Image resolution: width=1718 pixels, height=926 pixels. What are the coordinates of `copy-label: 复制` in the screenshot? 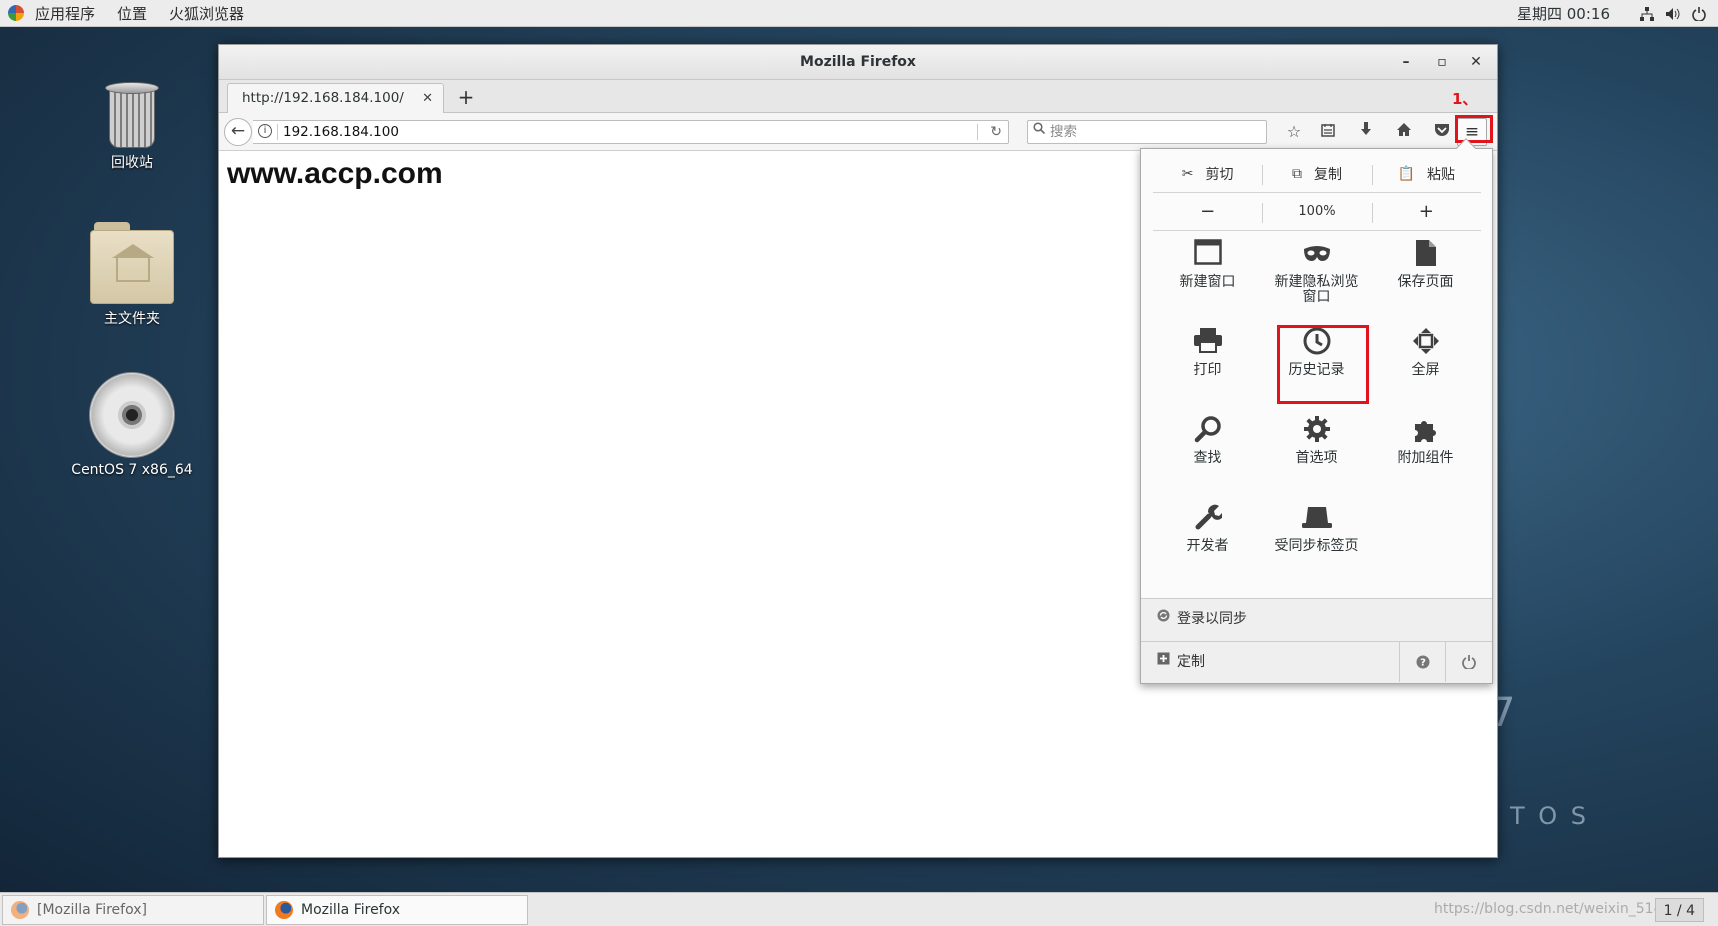 It's located at (1327, 174).